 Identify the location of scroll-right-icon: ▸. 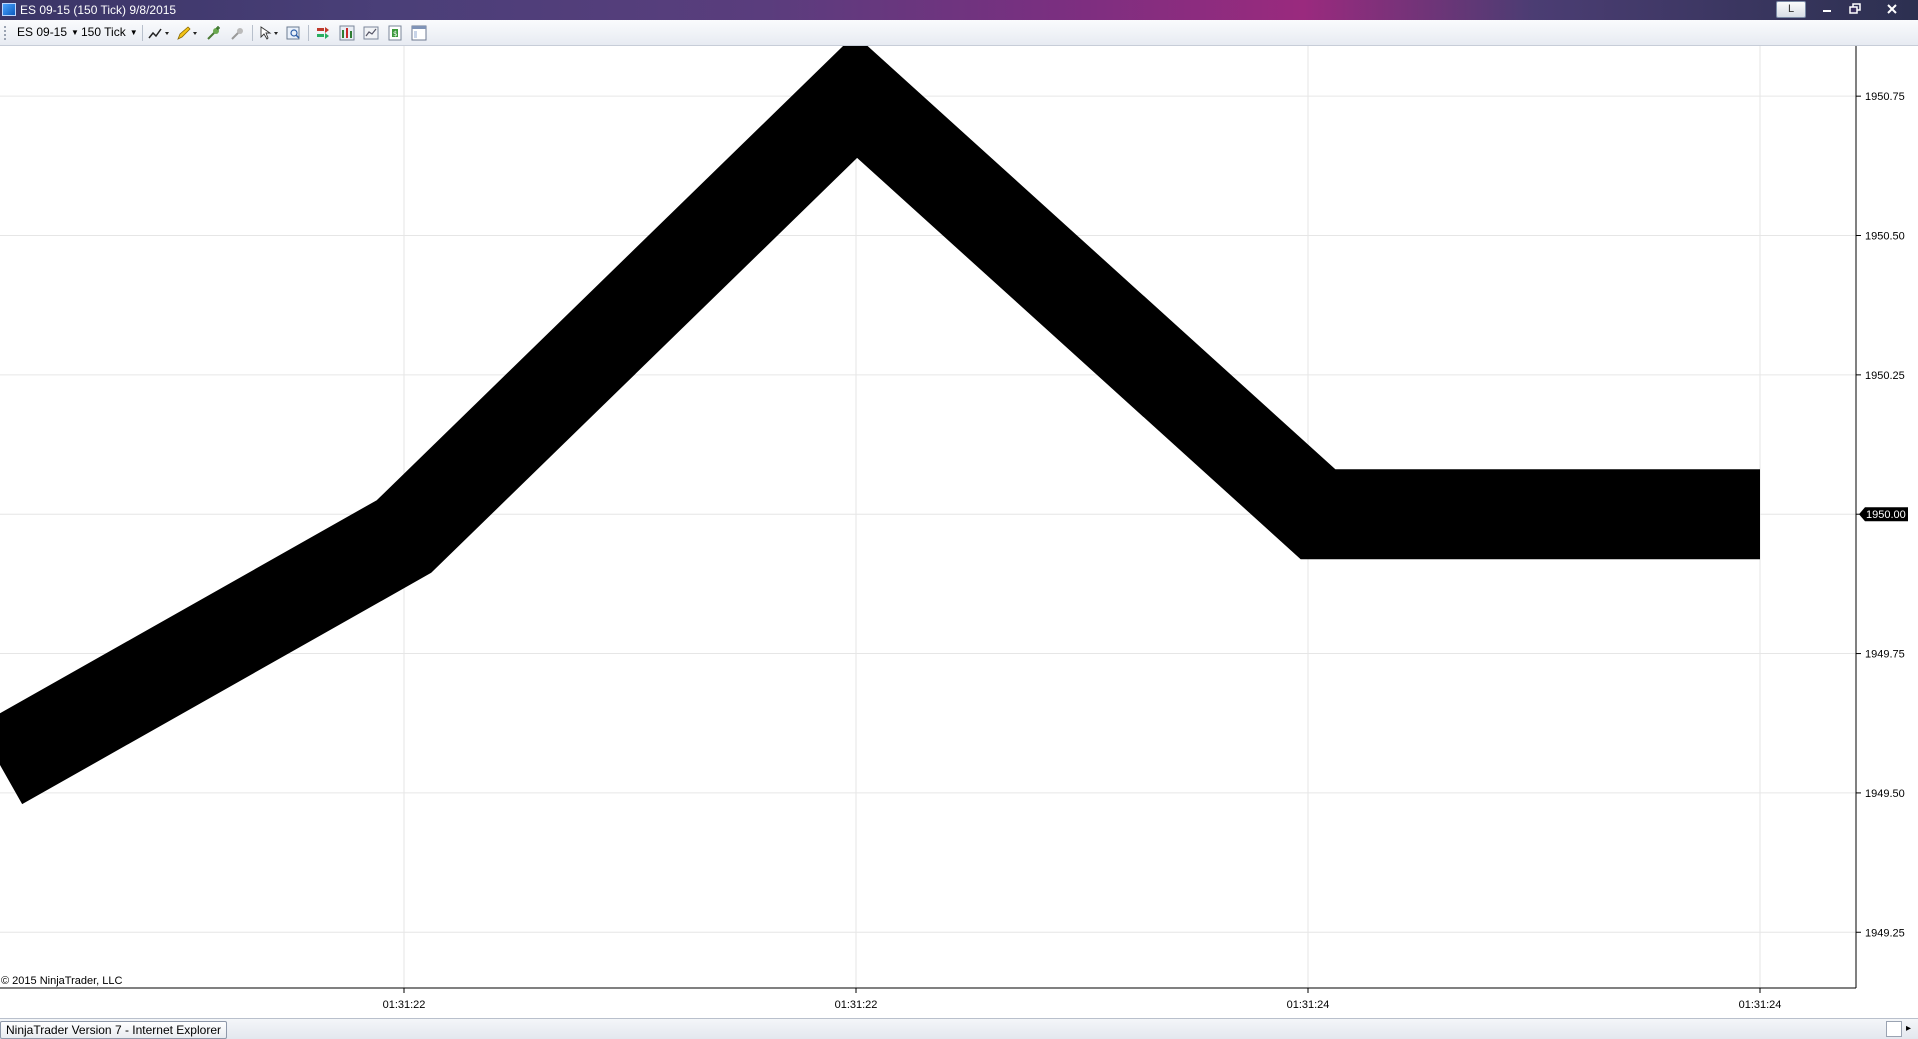
(1908, 1029).